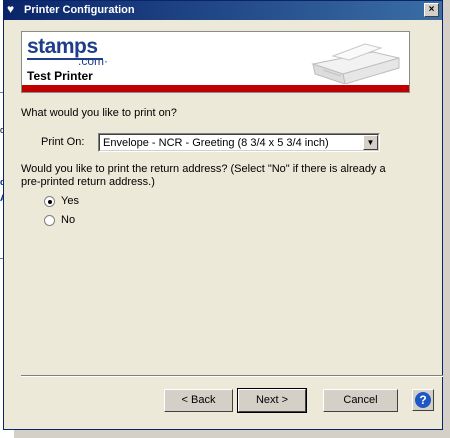  Describe the element at coordinates (79, 10) in the screenshot. I see `window-title: Printer Configuration` at that location.